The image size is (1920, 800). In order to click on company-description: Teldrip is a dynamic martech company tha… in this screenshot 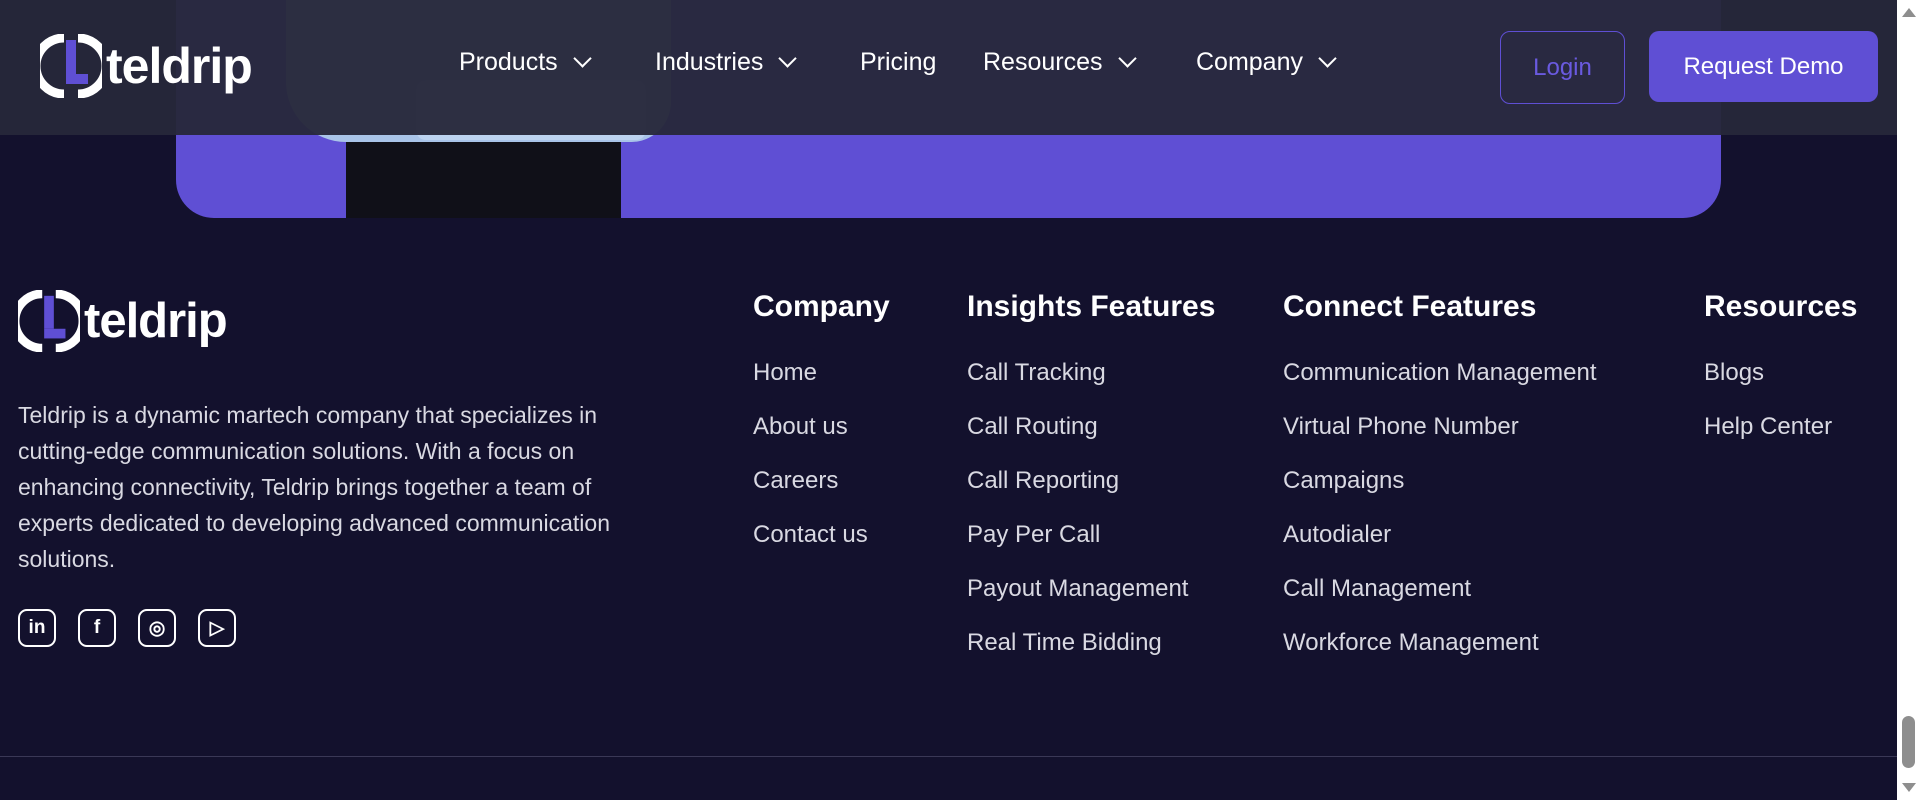, I will do `click(314, 487)`.